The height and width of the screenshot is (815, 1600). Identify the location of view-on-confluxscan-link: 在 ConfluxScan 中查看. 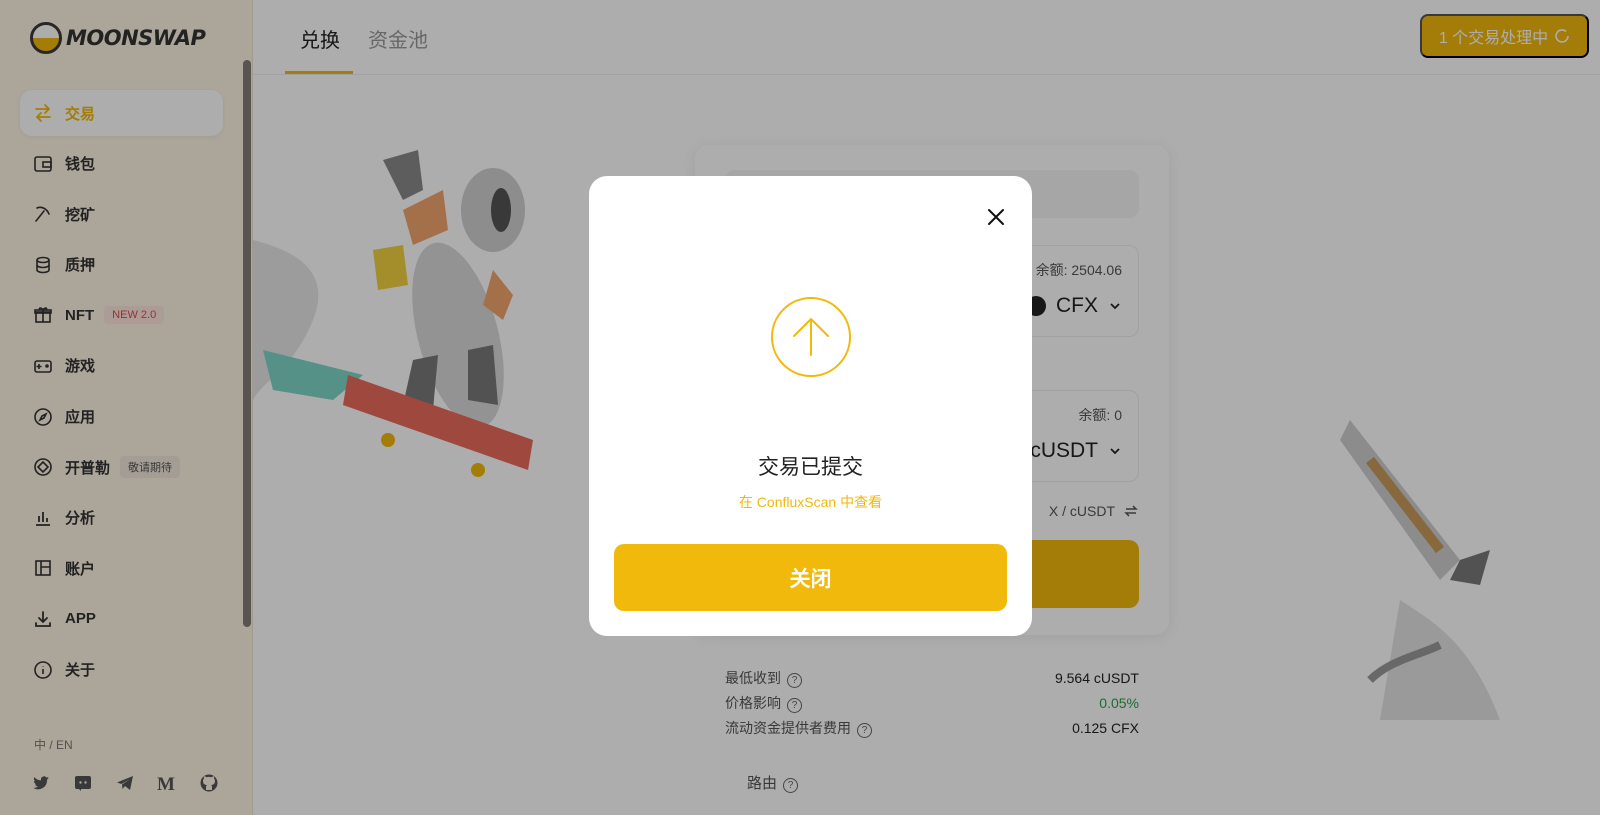
(810, 502).